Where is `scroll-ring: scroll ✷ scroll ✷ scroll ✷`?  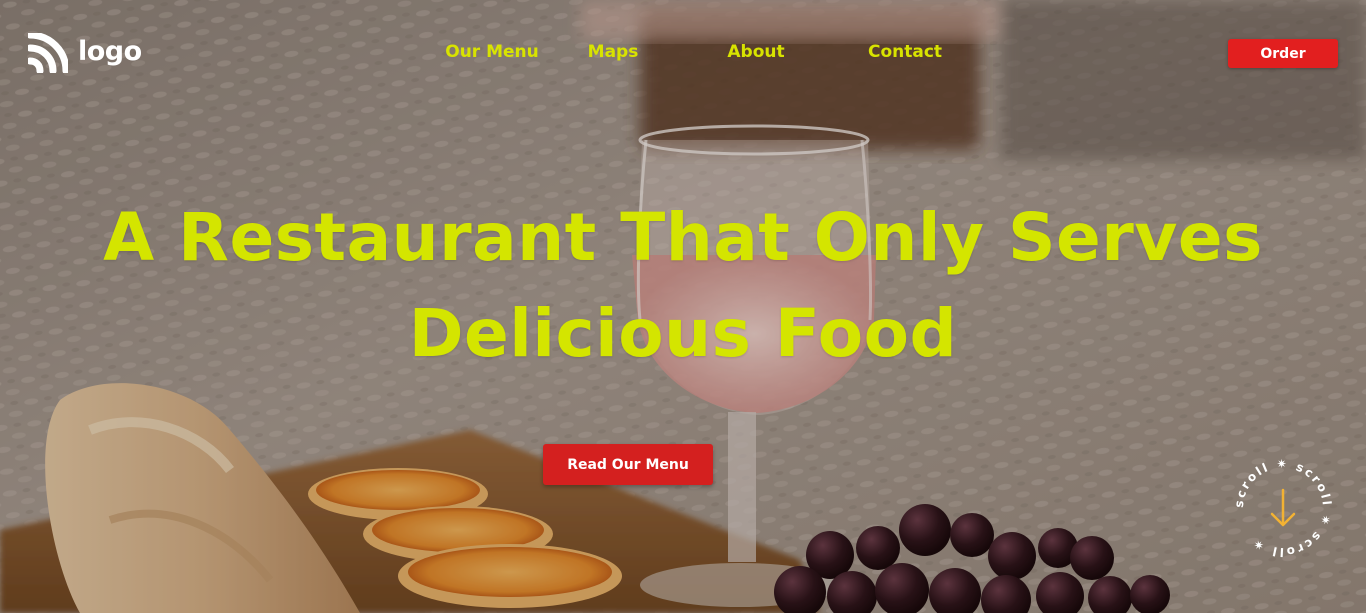 scroll-ring: scroll ✷ scroll ✷ scroll ✷ is located at coordinates (1282, 508).